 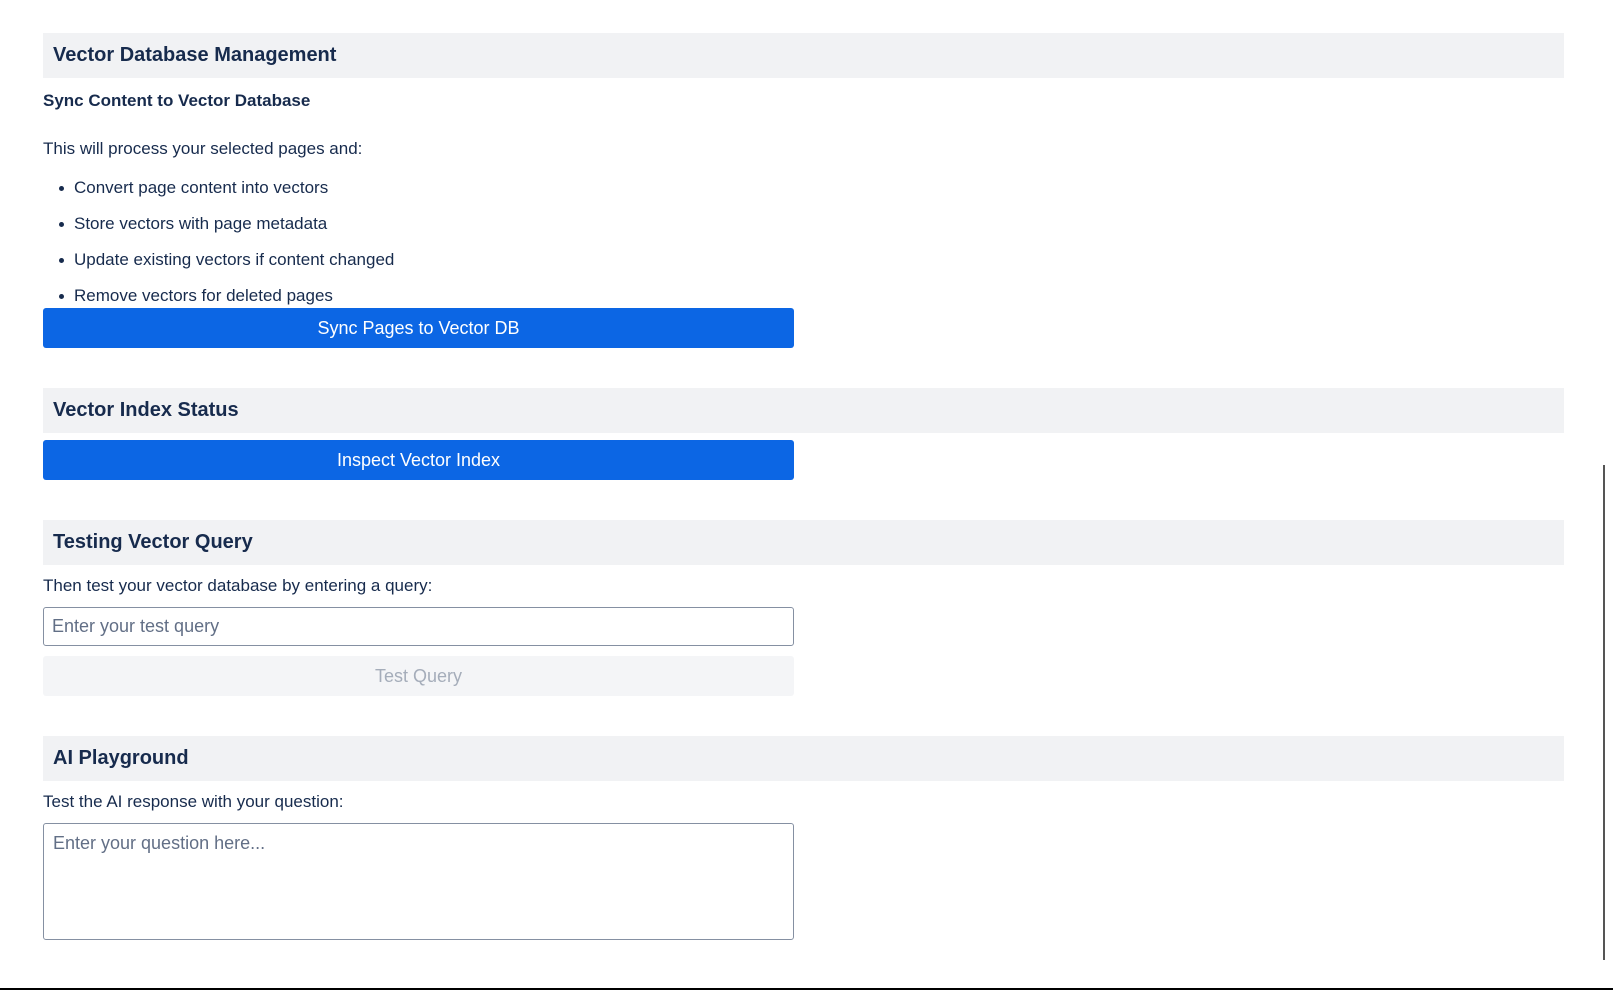 What do you see at coordinates (195, 55) in the screenshot?
I see `vector-db-title: Vector Database Management` at bounding box center [195, 55].